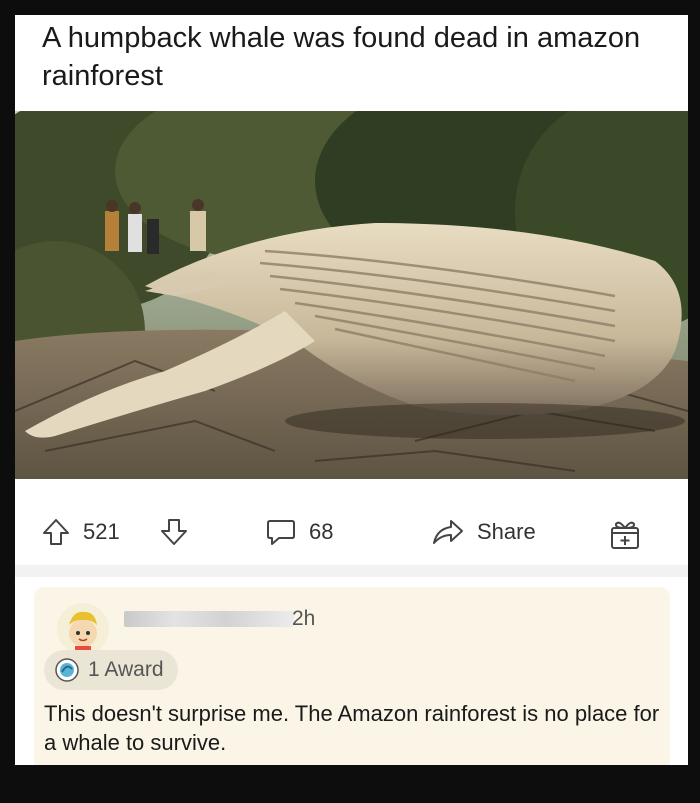  What do you see at coordinates (506, 531) in the screenshot?
I see `share-label: Share` at bounding box center [506, 531].